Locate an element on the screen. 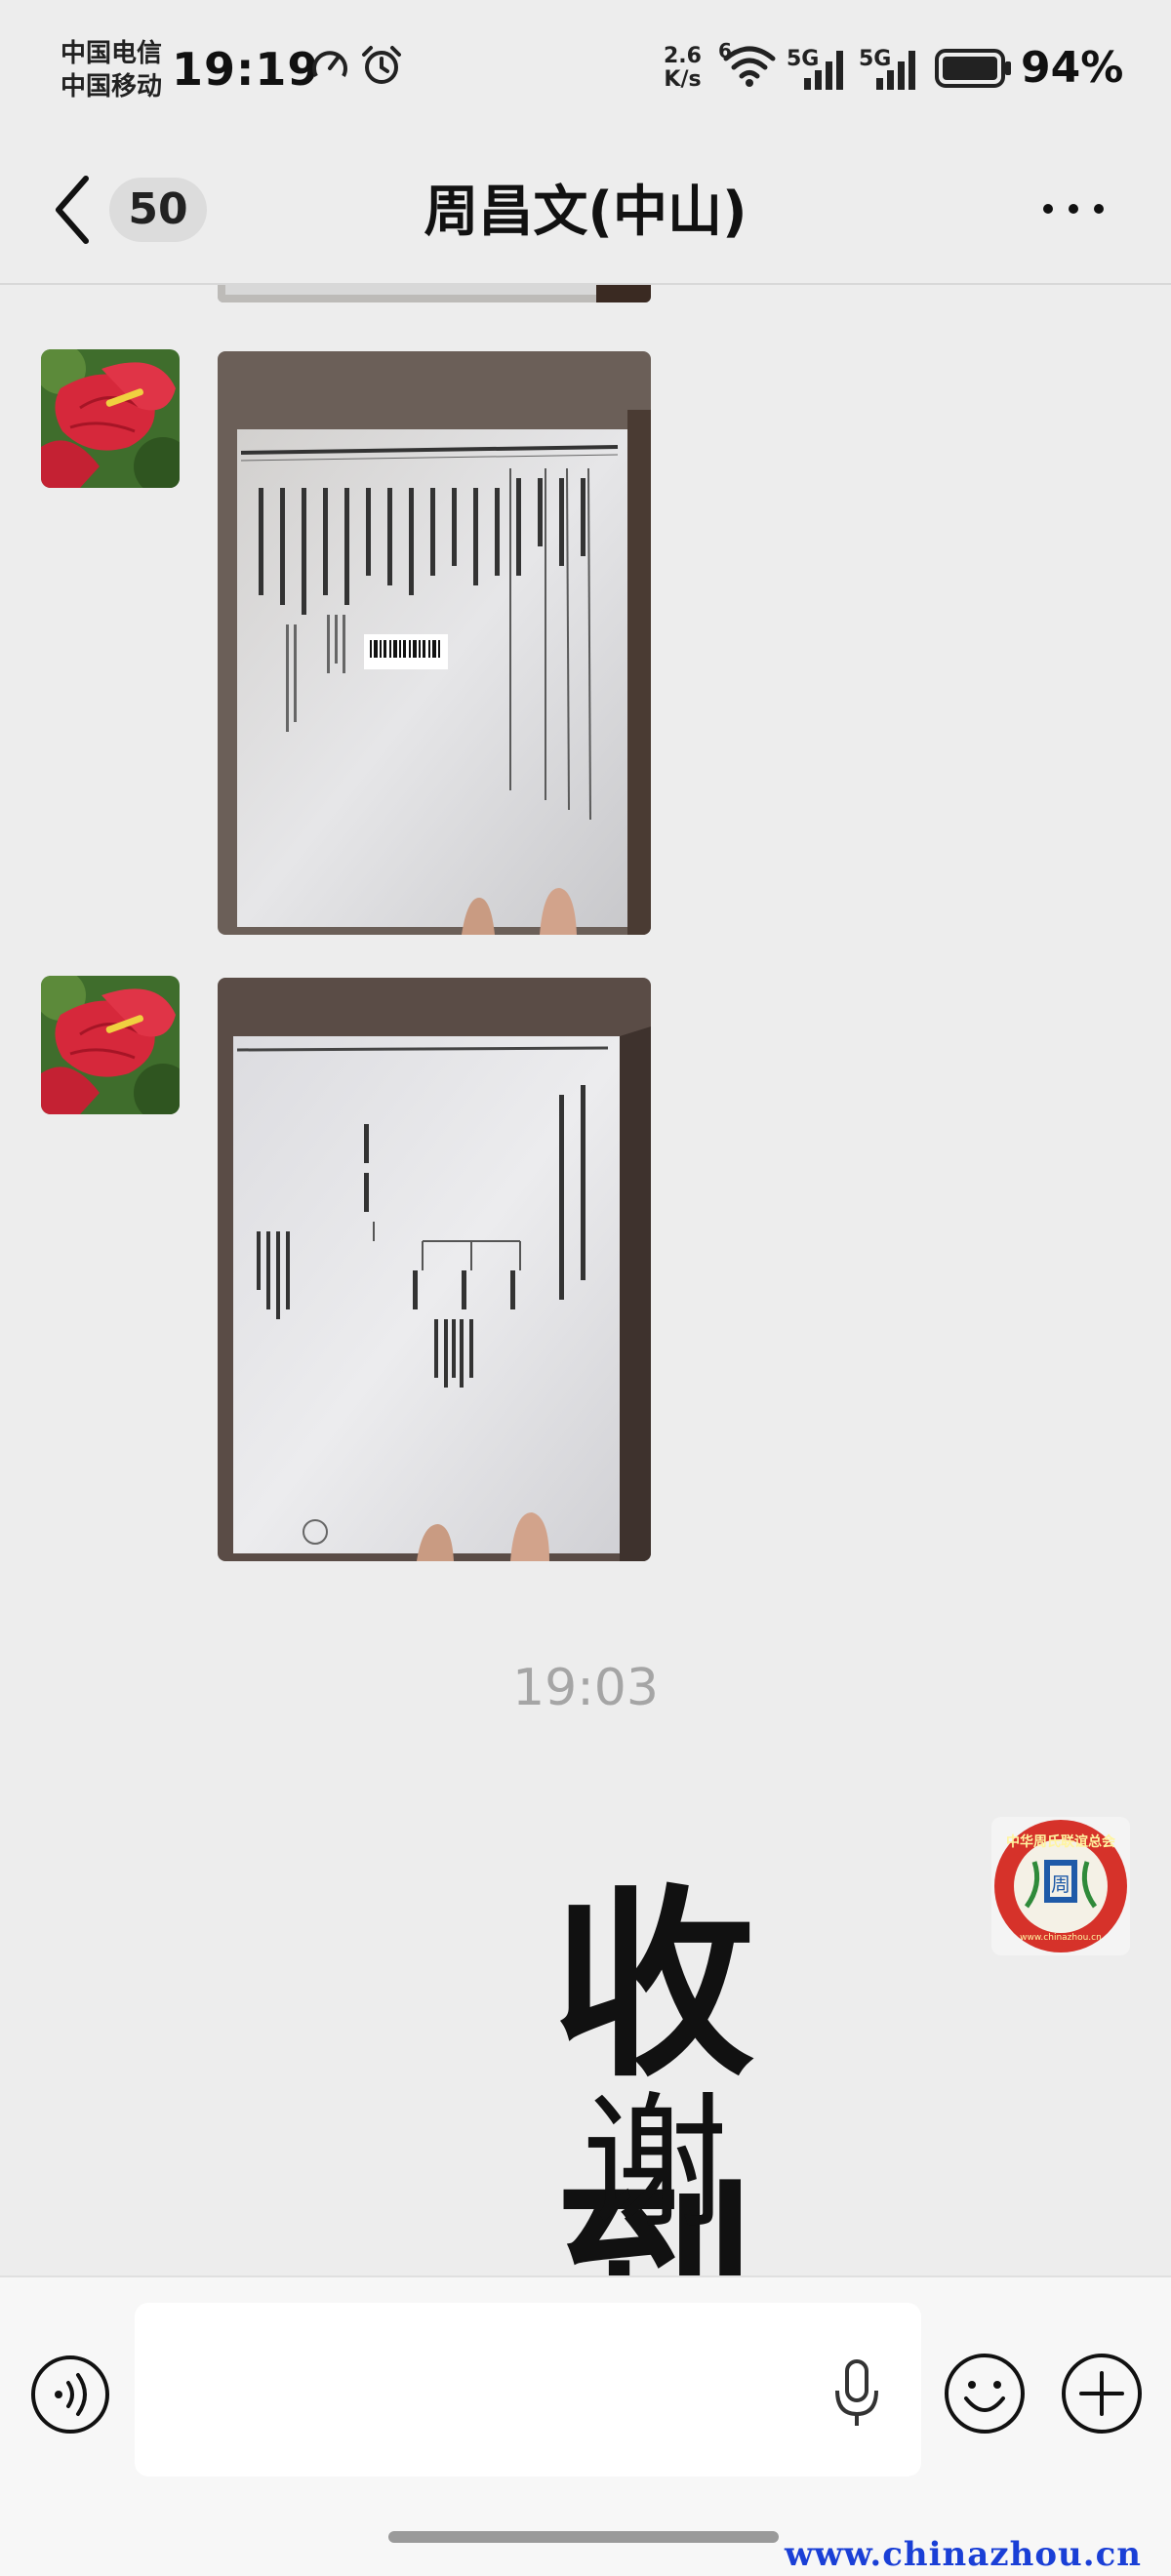 The image size is (1171, 2576). message-input-bar is located at coordinates (585, 2389).